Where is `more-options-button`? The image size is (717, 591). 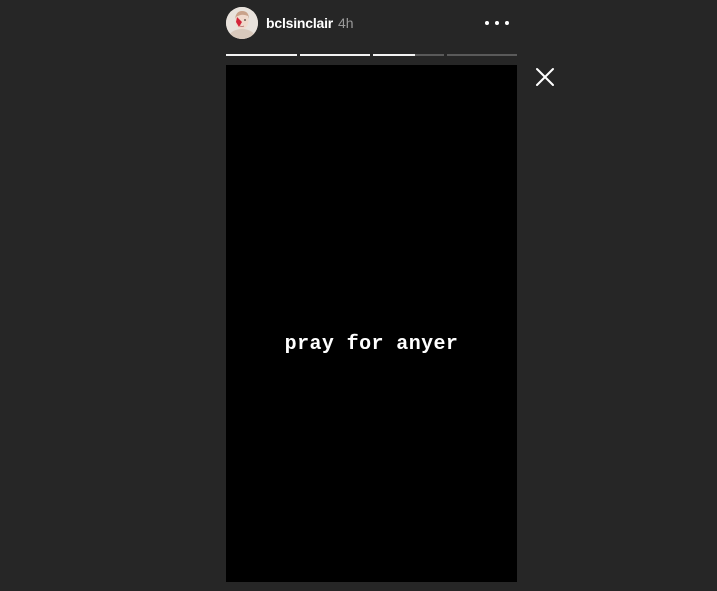 more-options-button is located at coordinates (497, 23).